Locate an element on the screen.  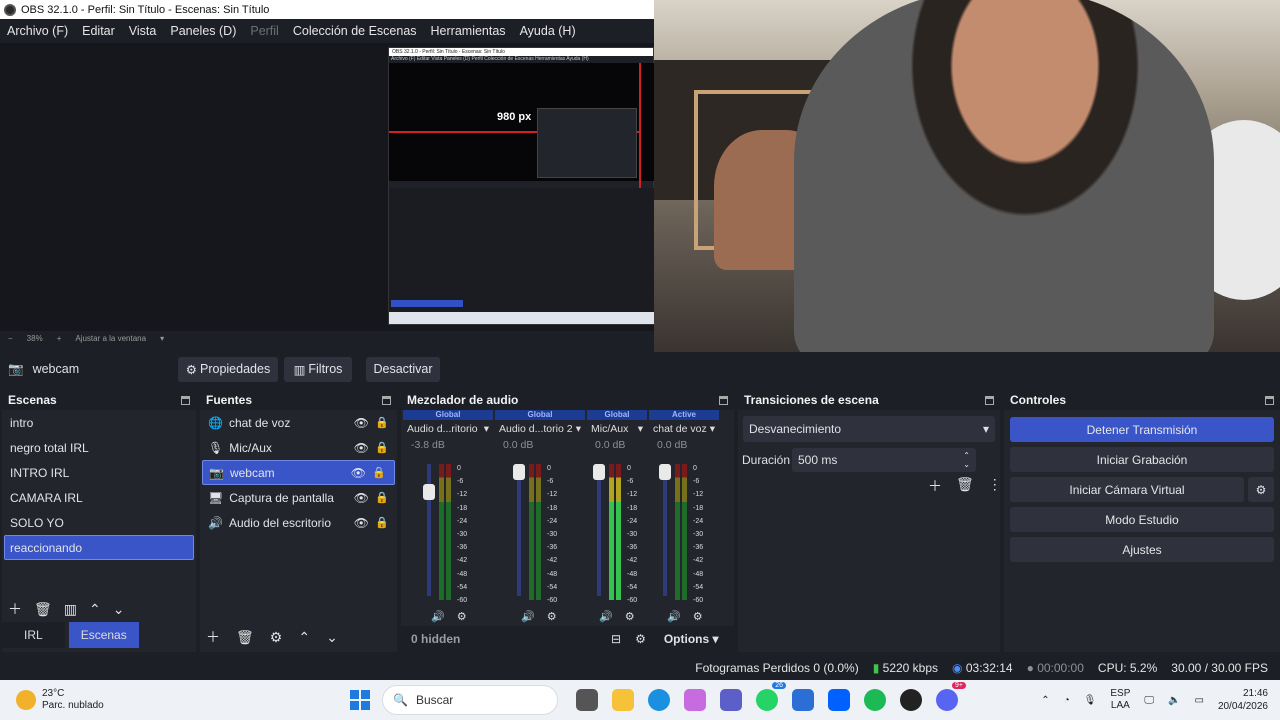
spotify-icon is located at coordinates (875, 700).